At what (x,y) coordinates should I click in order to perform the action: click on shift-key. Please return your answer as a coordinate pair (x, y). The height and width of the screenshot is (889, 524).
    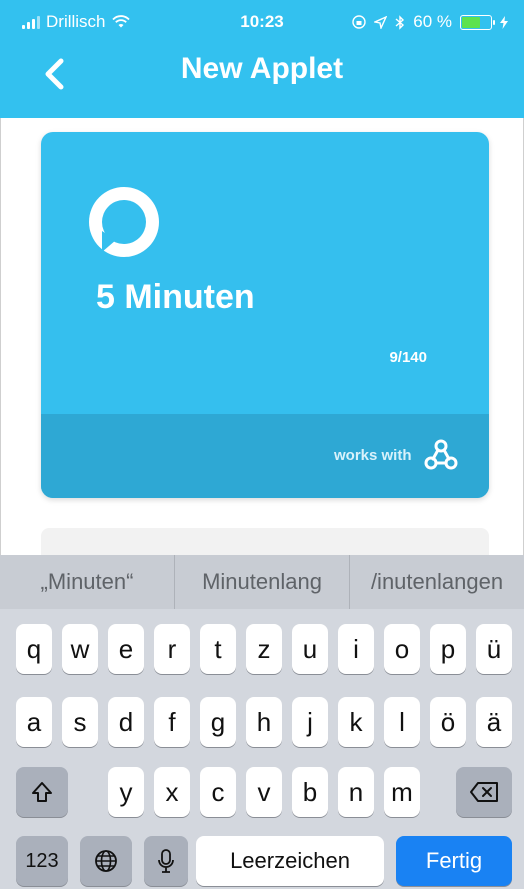
    Looking at the image, I should click on (42, 792).